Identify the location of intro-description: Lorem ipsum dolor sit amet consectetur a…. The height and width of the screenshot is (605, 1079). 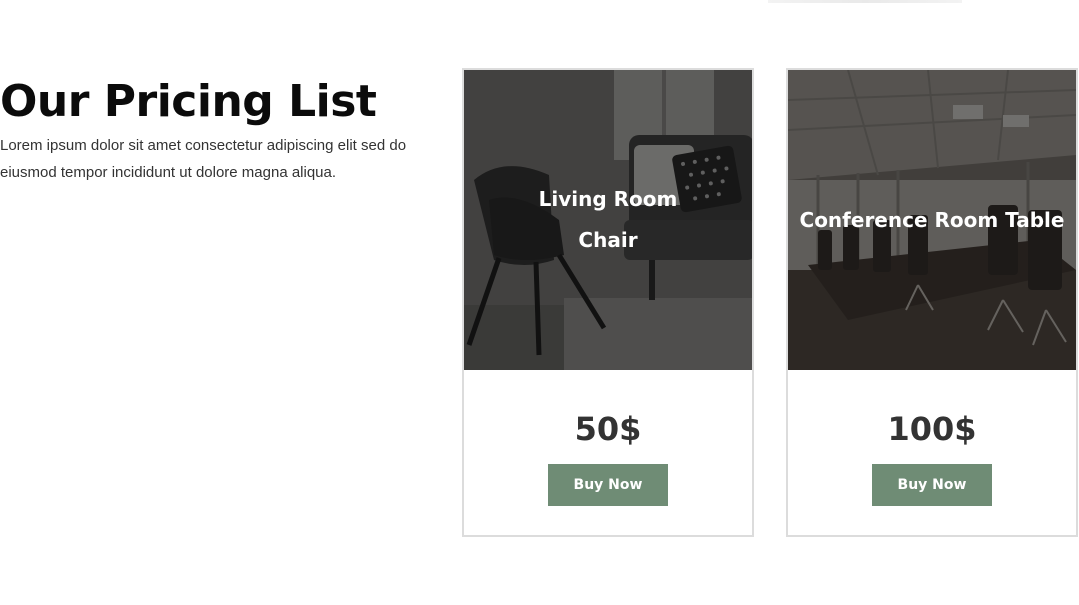
(203, 159).